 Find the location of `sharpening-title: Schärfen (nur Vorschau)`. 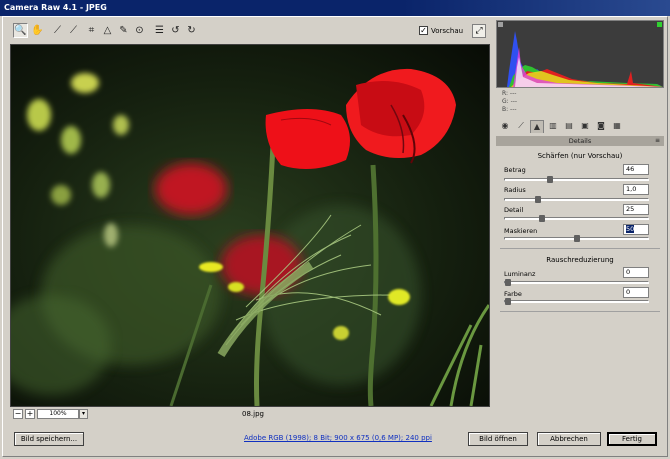

sharpening-title: Schärfen (nur Vorschau) is located at coordinates (580, 156).